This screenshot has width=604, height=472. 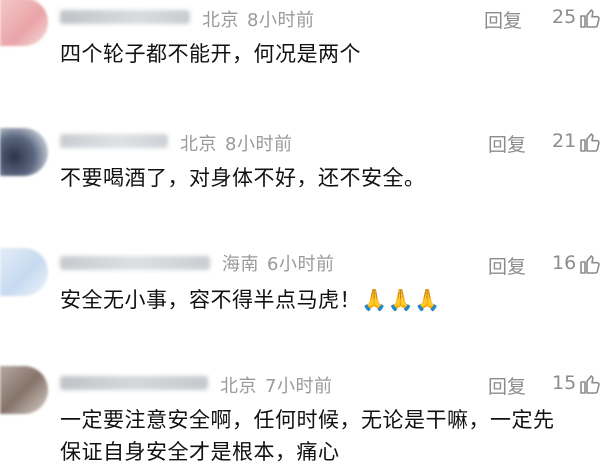 I want to click on comment-text: 一定要注意安全啊，任何时候，无论是干嘛，一定先 保证自身安全才是根本，痛心, so click(x=322, y=436).